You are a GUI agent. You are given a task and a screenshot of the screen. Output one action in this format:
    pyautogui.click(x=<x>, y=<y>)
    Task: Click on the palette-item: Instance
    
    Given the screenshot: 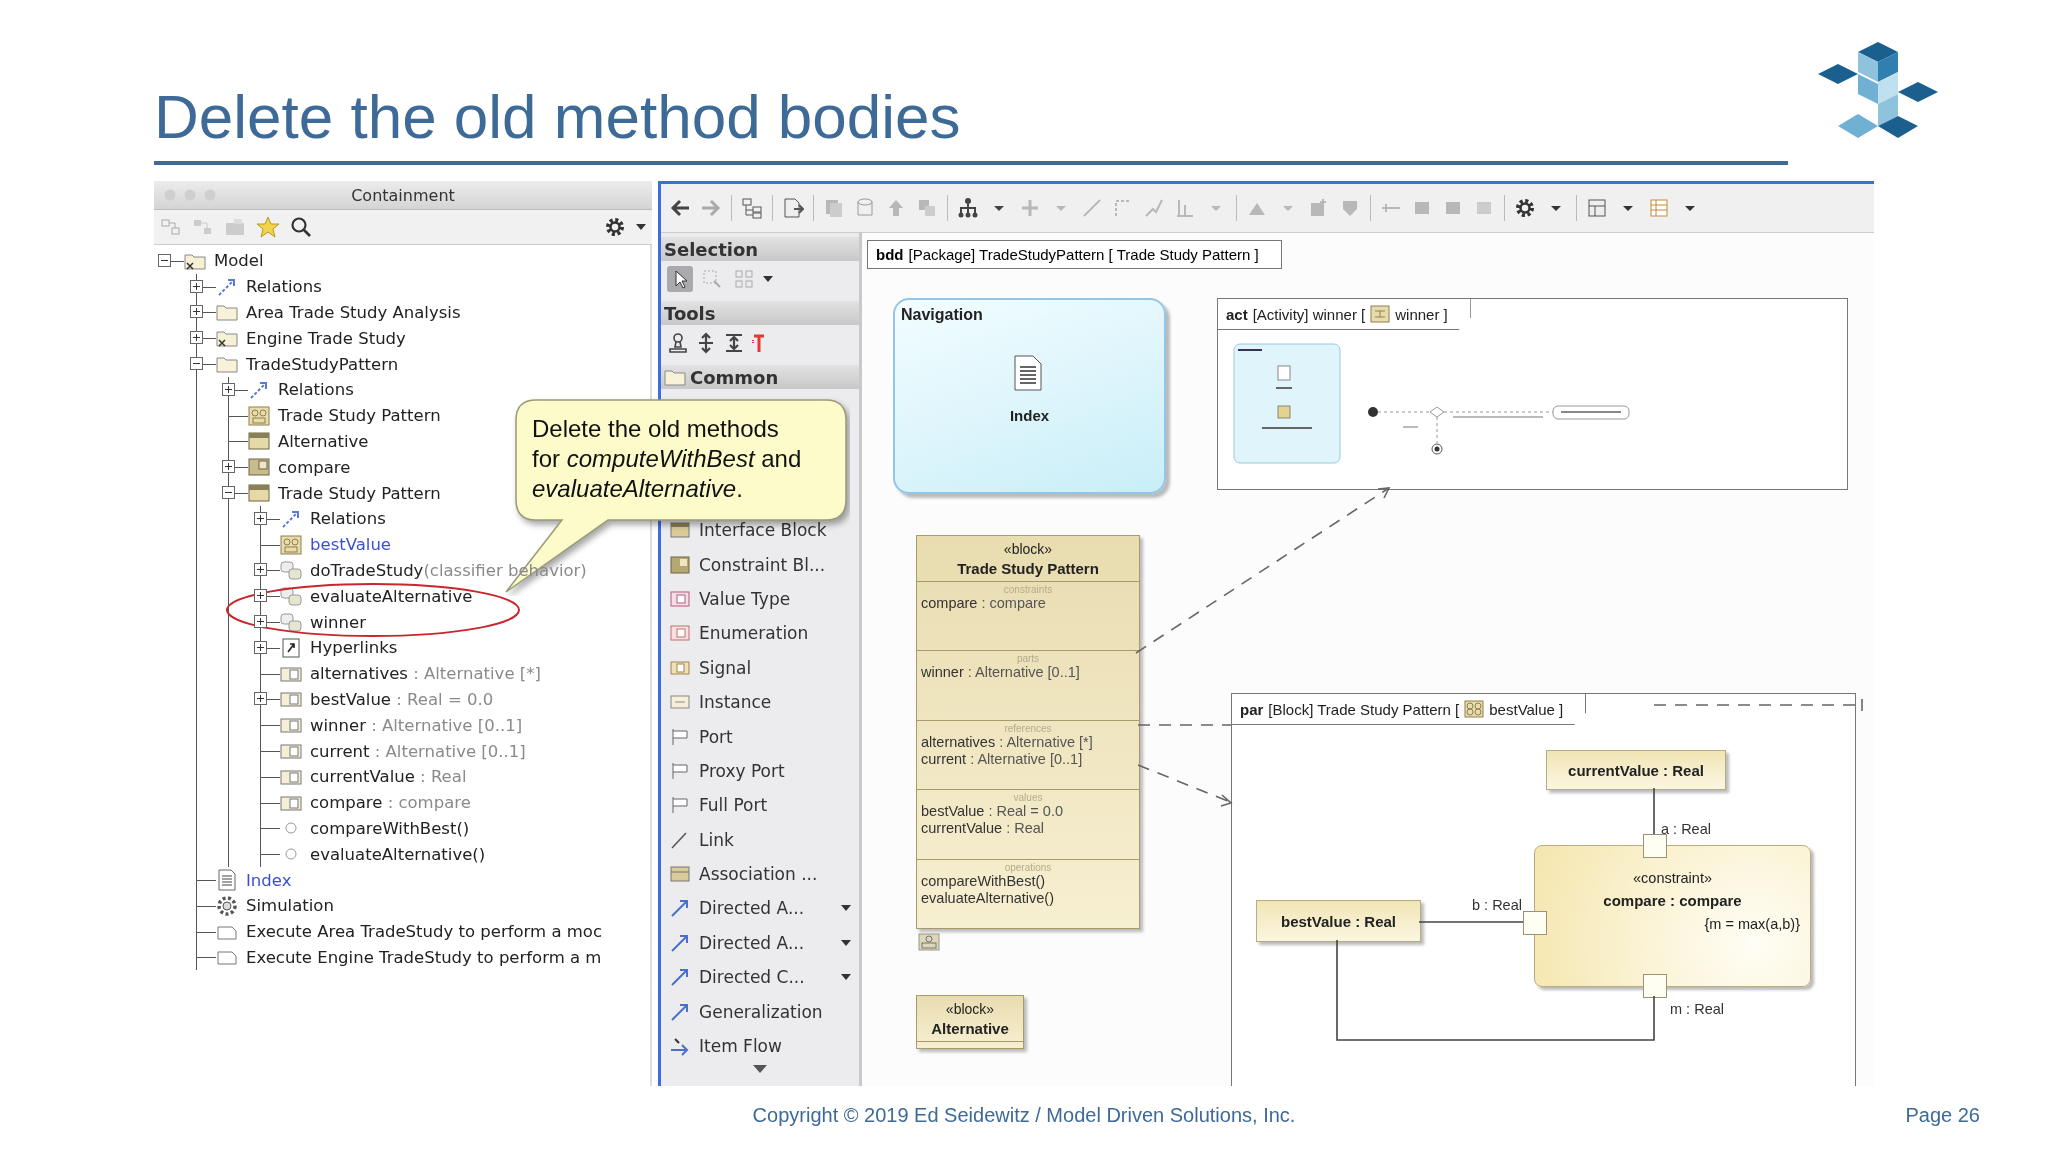 What is the action you would take?
    pyautogui.click(x=735, y=702)
    